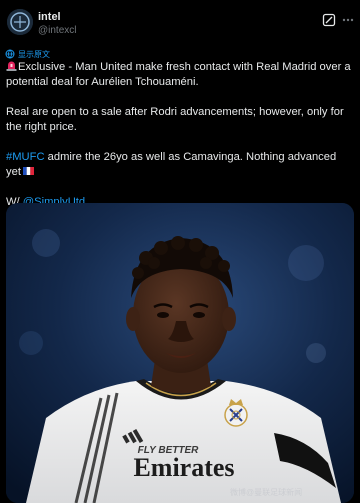 This screenshot has width=360, height=503. I want to click on more-icon, so click(348, 20).